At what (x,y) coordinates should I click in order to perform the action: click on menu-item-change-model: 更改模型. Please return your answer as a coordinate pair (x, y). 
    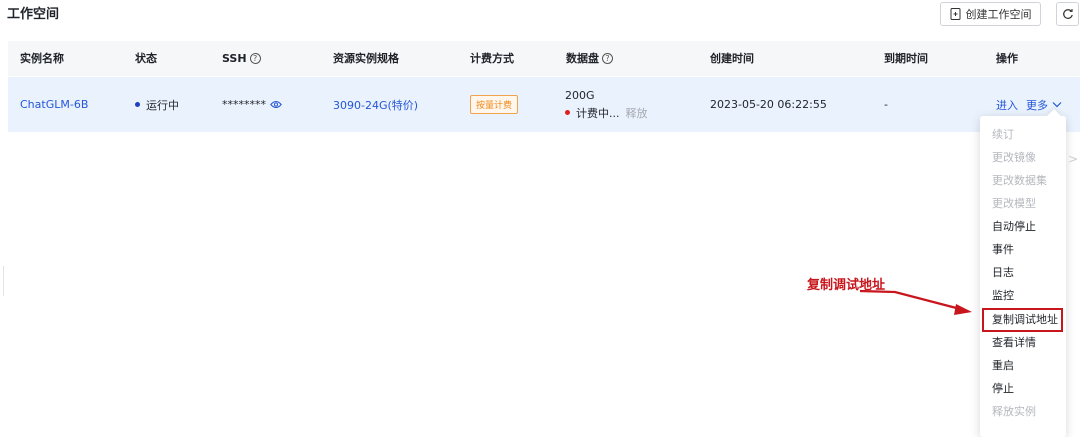
    Looking at the image, I should click on (1023, 204).